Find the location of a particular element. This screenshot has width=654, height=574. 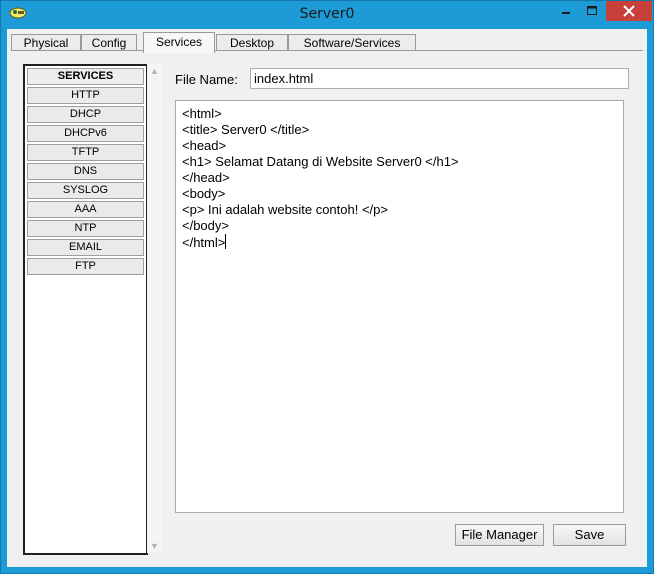

editor-line: <title> Server0 </title> is located at coordinates (246, 129).